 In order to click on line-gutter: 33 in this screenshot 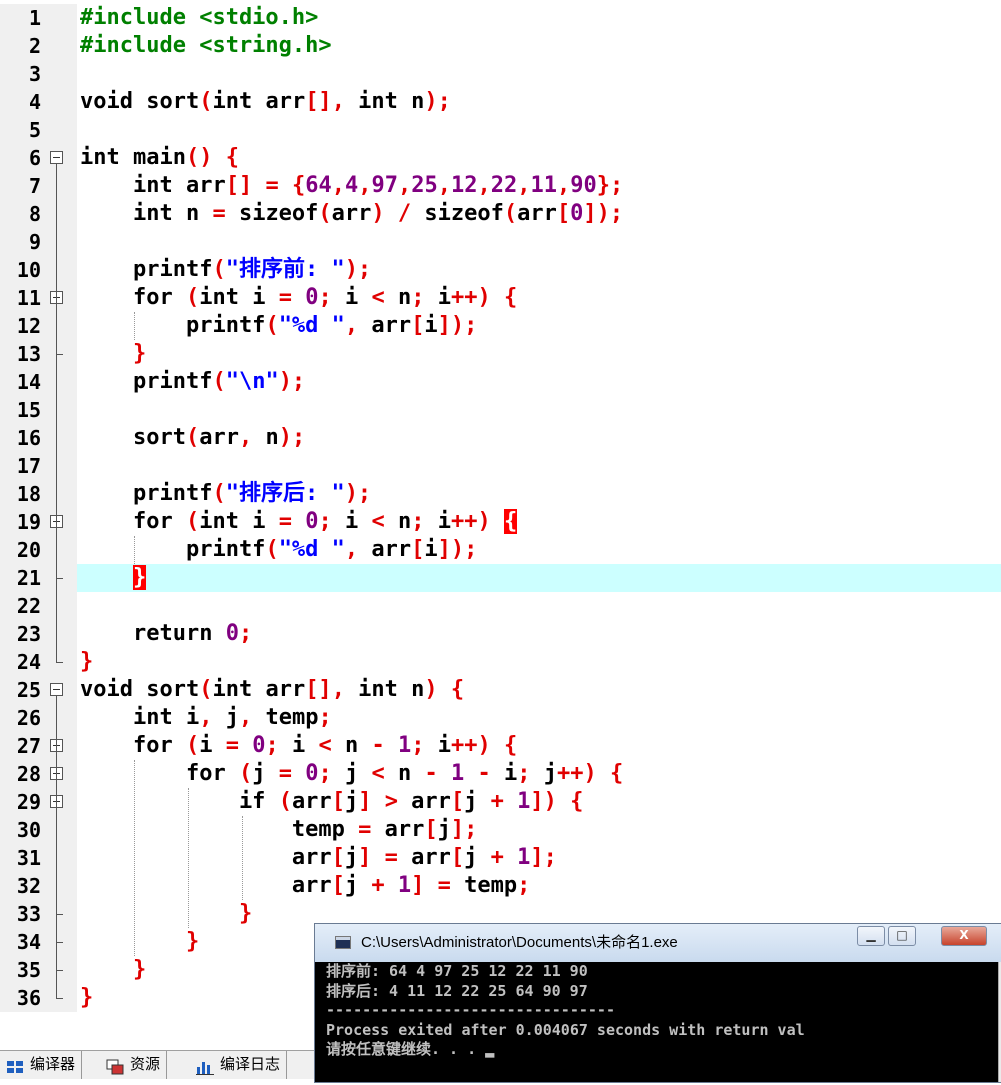, I will do `click(38, 914)`.